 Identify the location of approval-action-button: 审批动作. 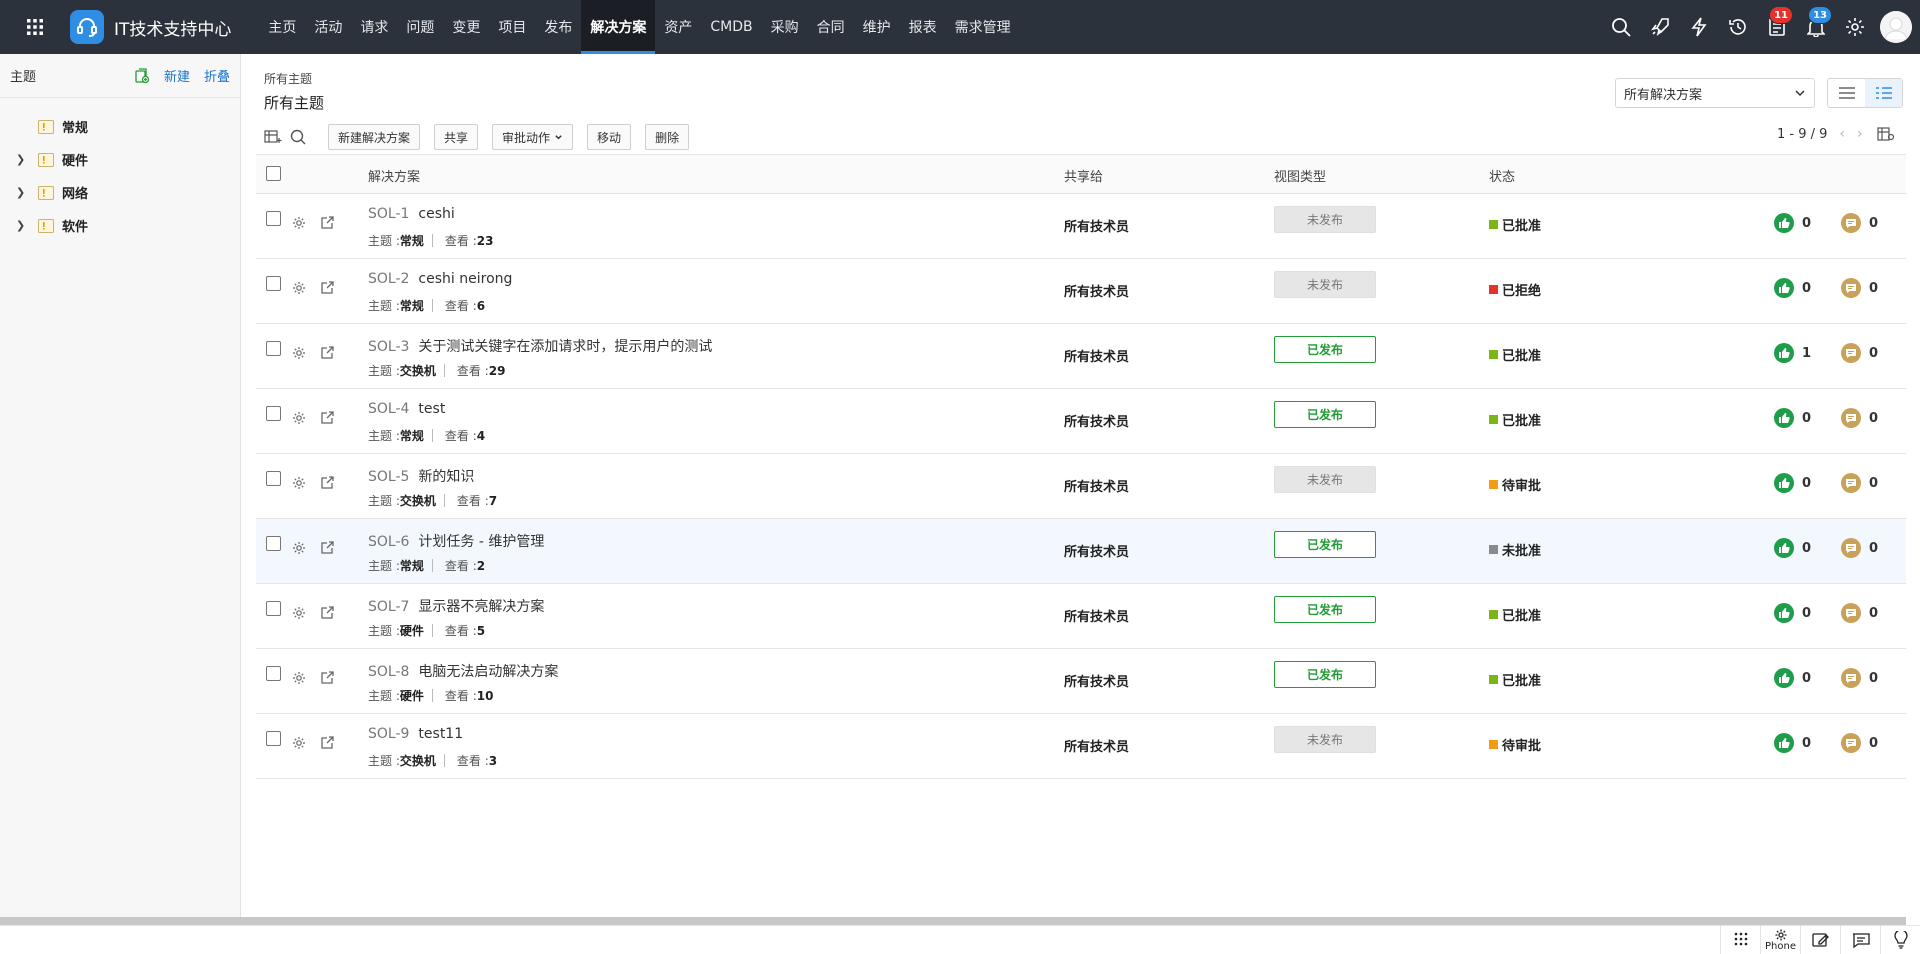
(533, 137).